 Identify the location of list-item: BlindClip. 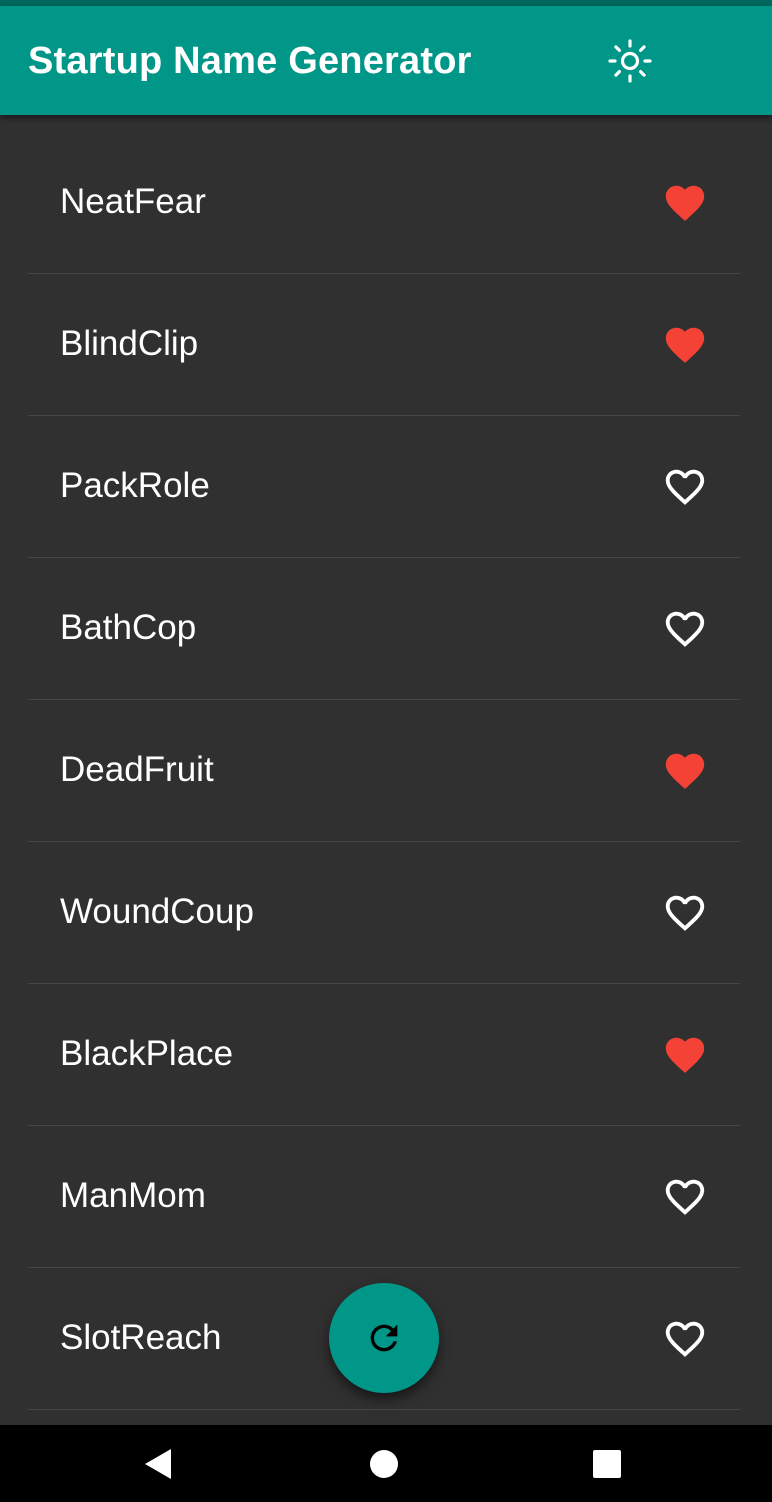
(384, 345).